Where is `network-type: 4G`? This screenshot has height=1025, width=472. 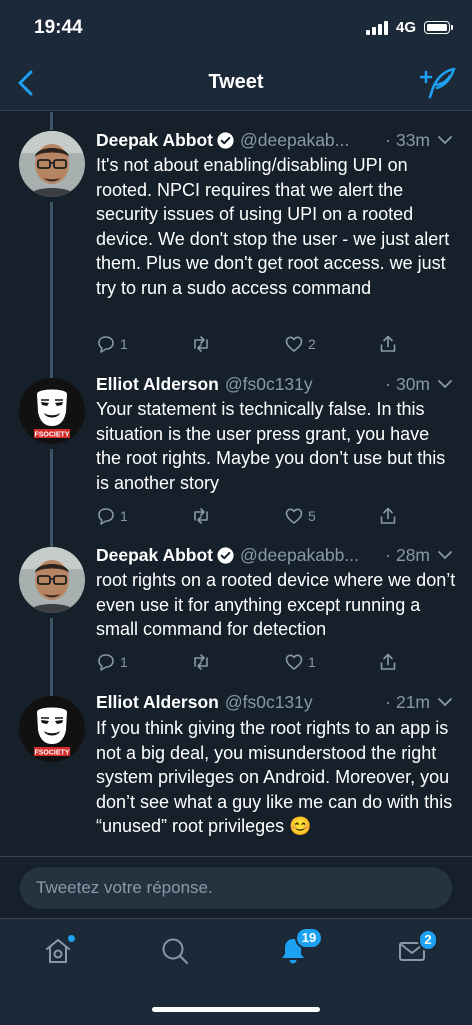
network-type: 4G is located at coordinates (405, 27).